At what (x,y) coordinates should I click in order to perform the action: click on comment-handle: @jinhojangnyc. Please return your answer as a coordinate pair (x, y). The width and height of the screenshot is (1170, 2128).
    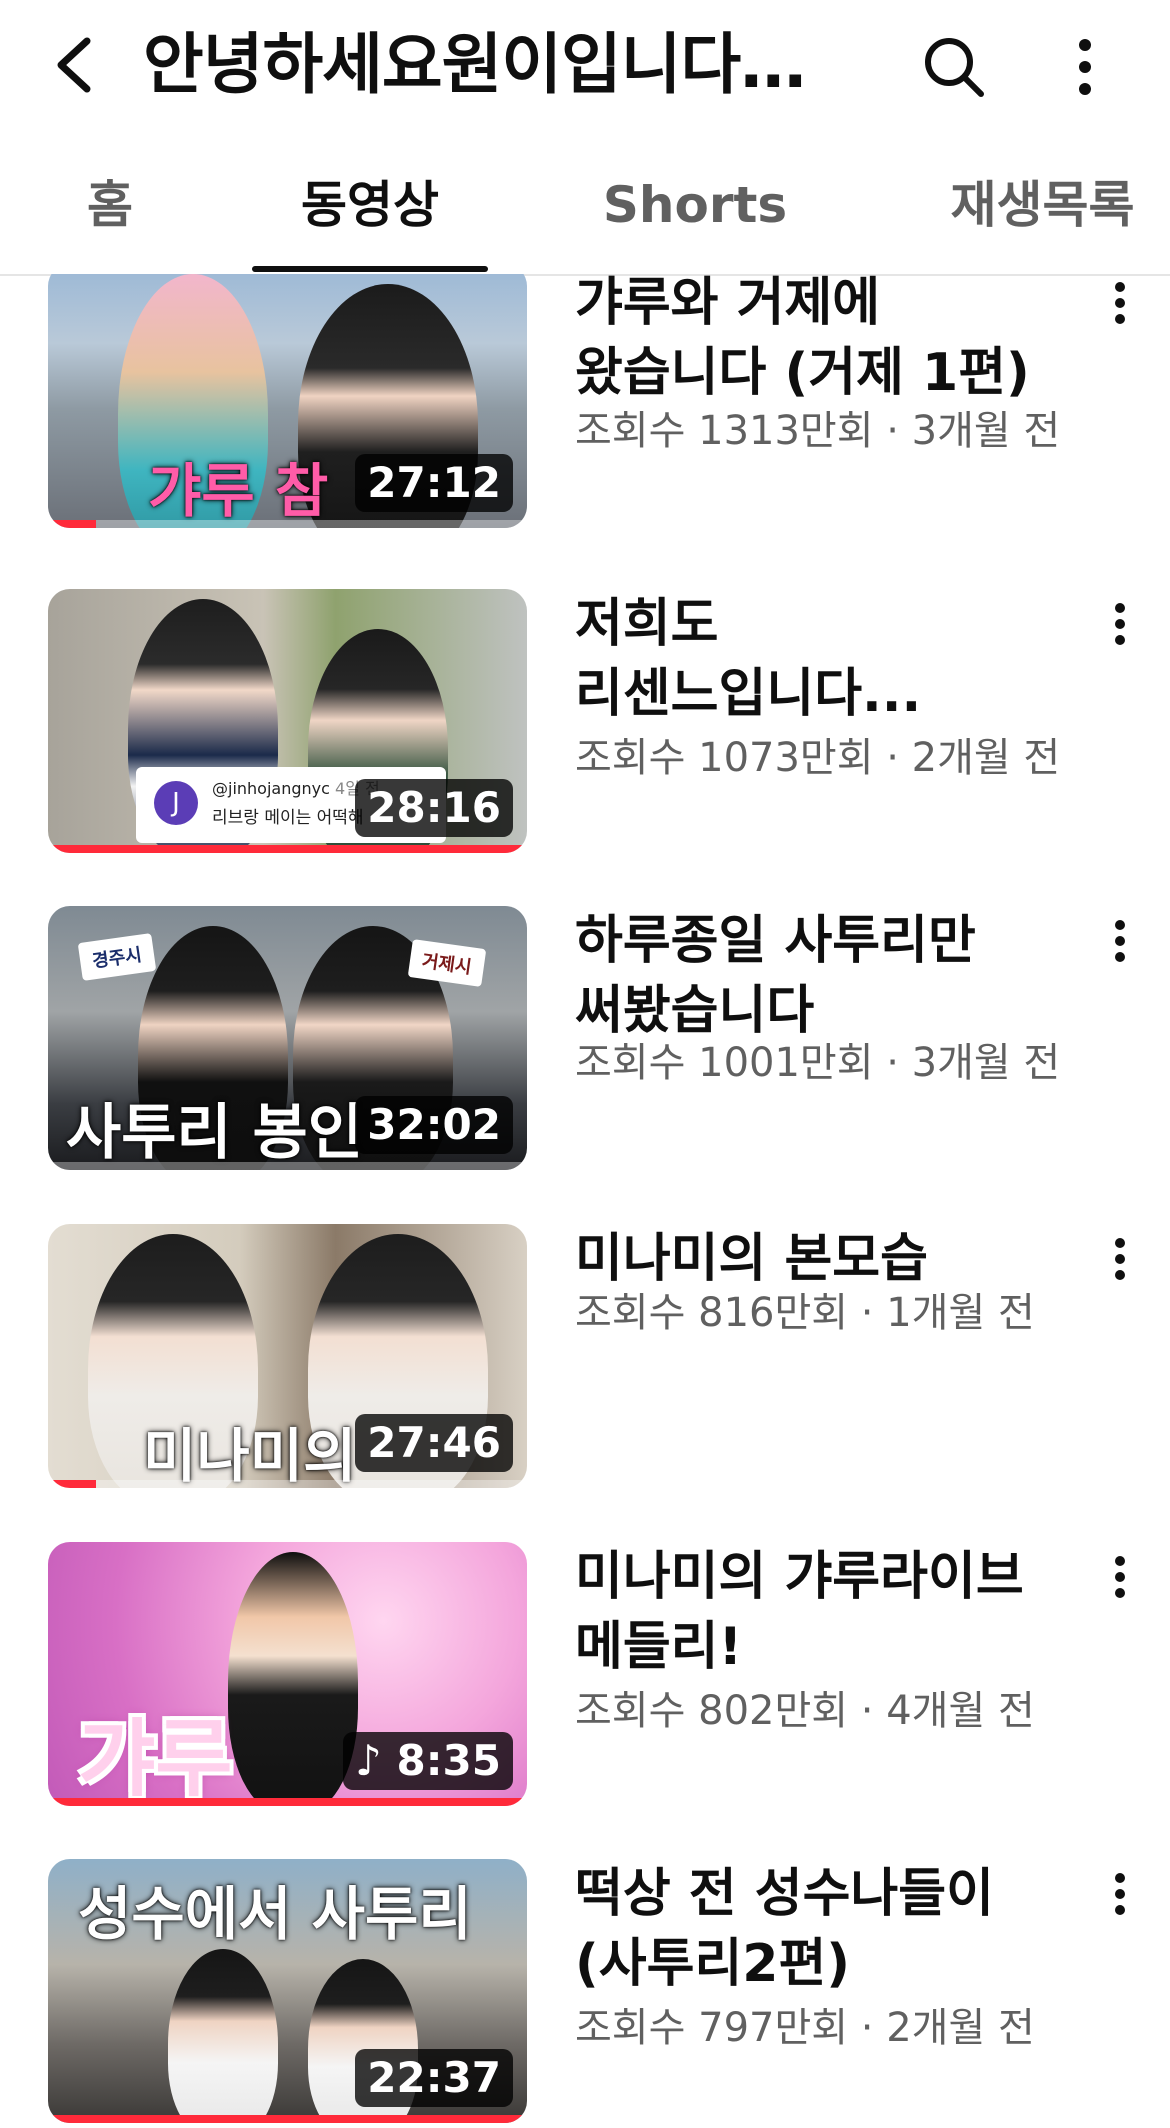
    Looking at the image, I should click on (271, 788).